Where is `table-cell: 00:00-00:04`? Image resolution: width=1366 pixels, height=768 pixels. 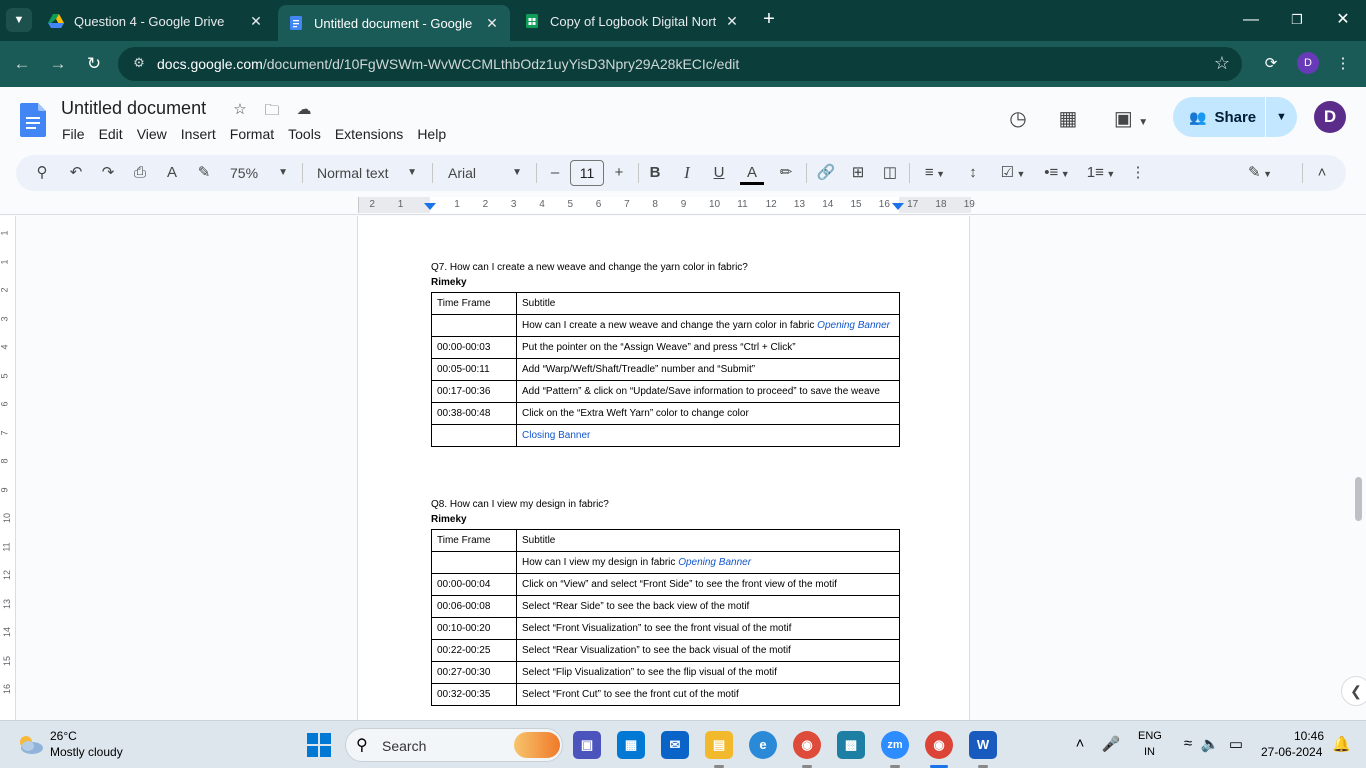 table-cell: 00:00-00:04 is located at coordinates (474, 584).